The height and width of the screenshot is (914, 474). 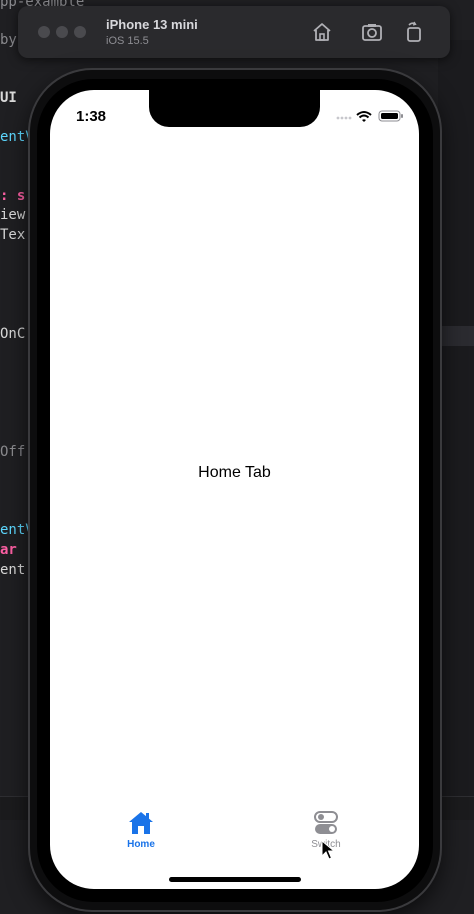 I want to click on editor-minimap, so click(x=456, y=430).